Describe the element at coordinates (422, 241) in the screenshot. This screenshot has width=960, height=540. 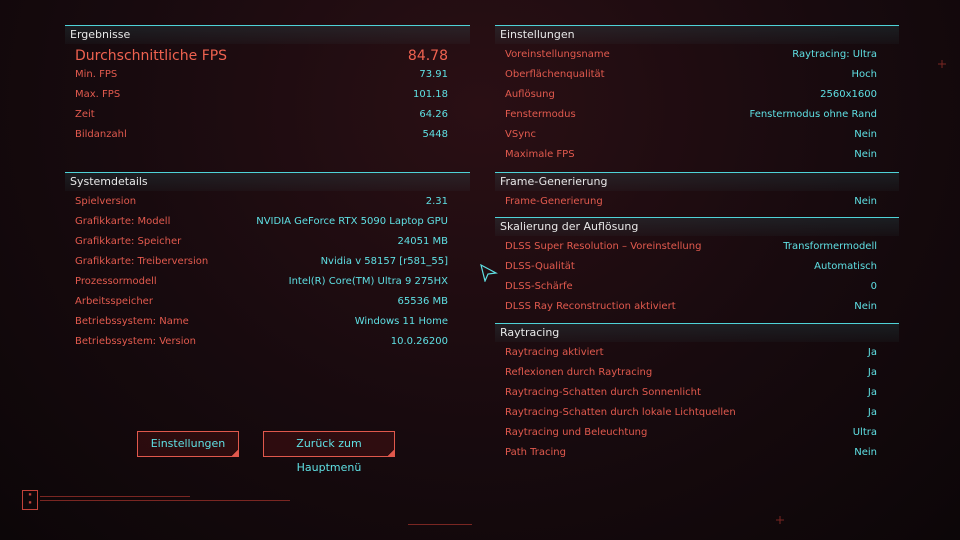
I see `system-value: 24051 MB` at that location.